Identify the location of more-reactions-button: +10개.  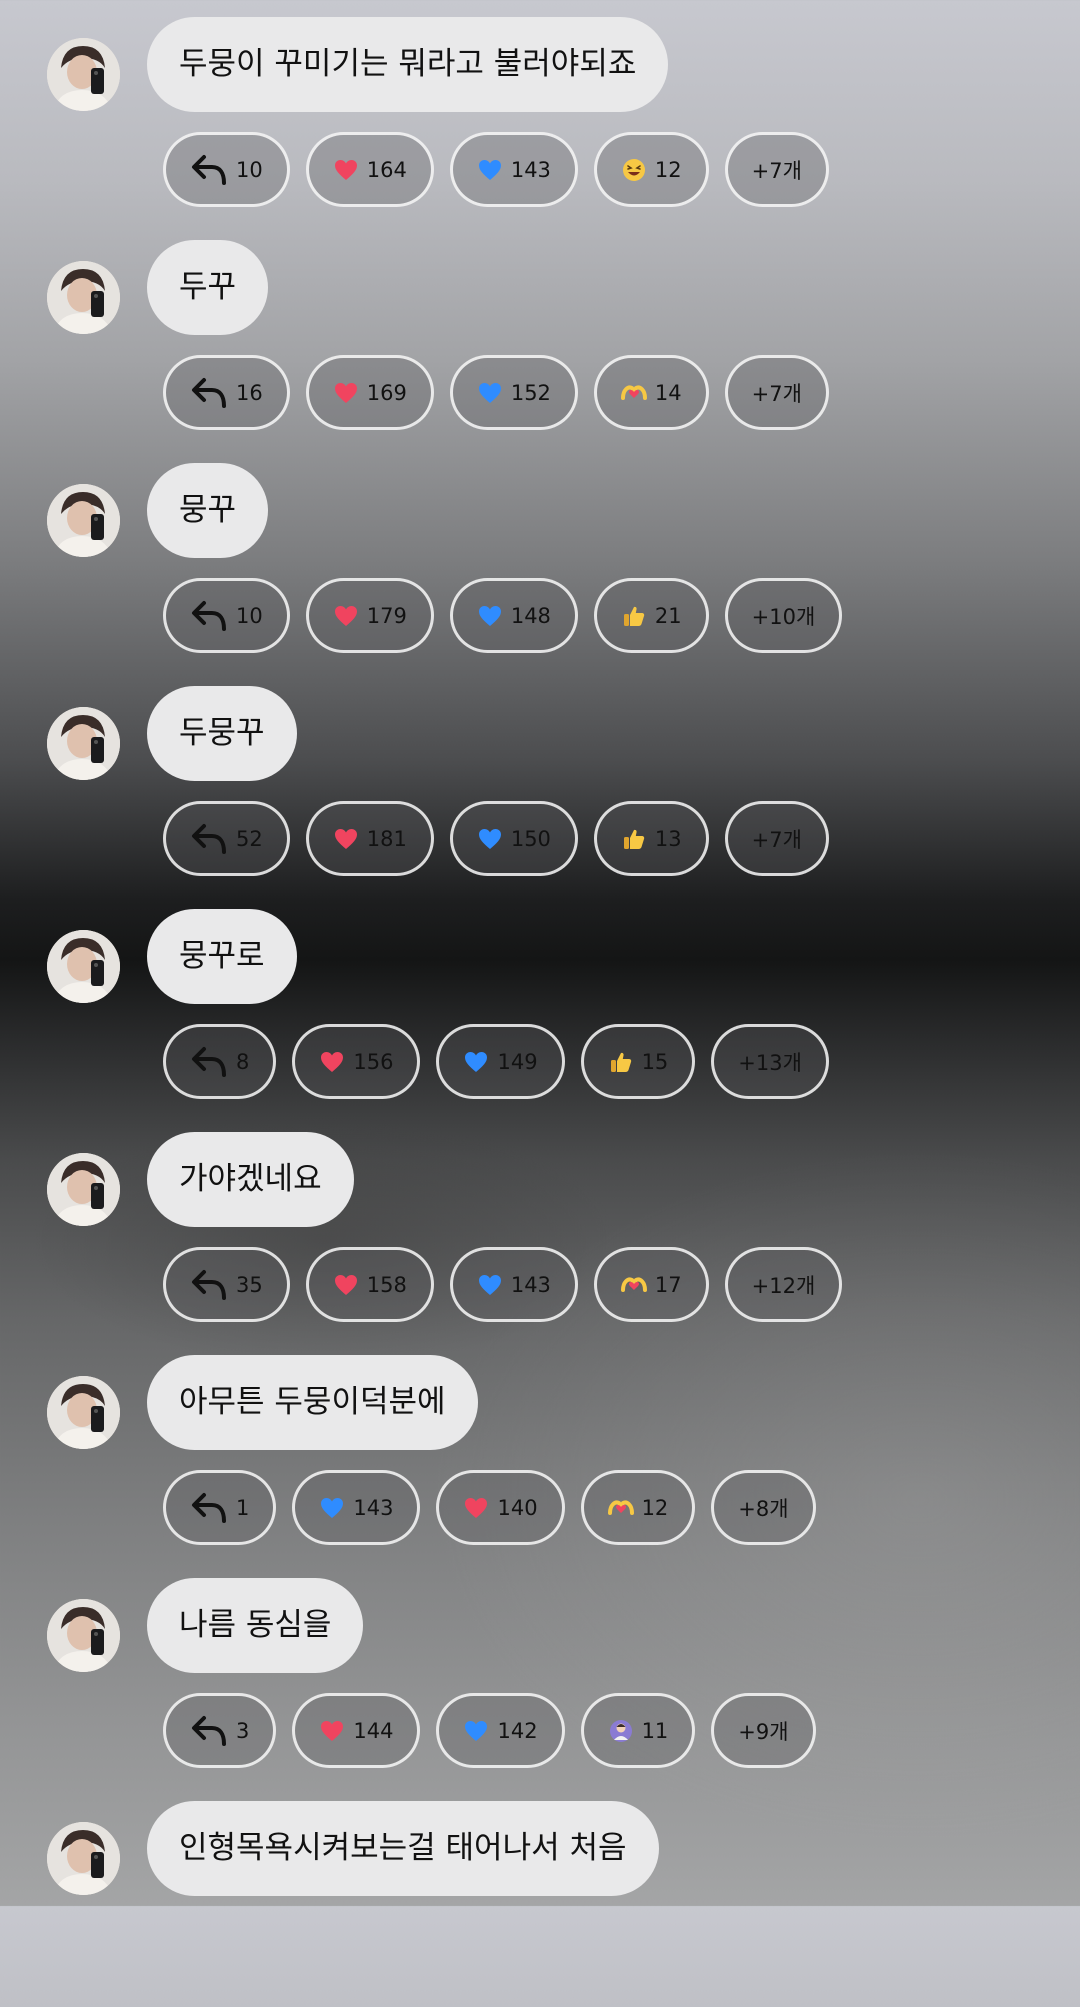
(783, 615).